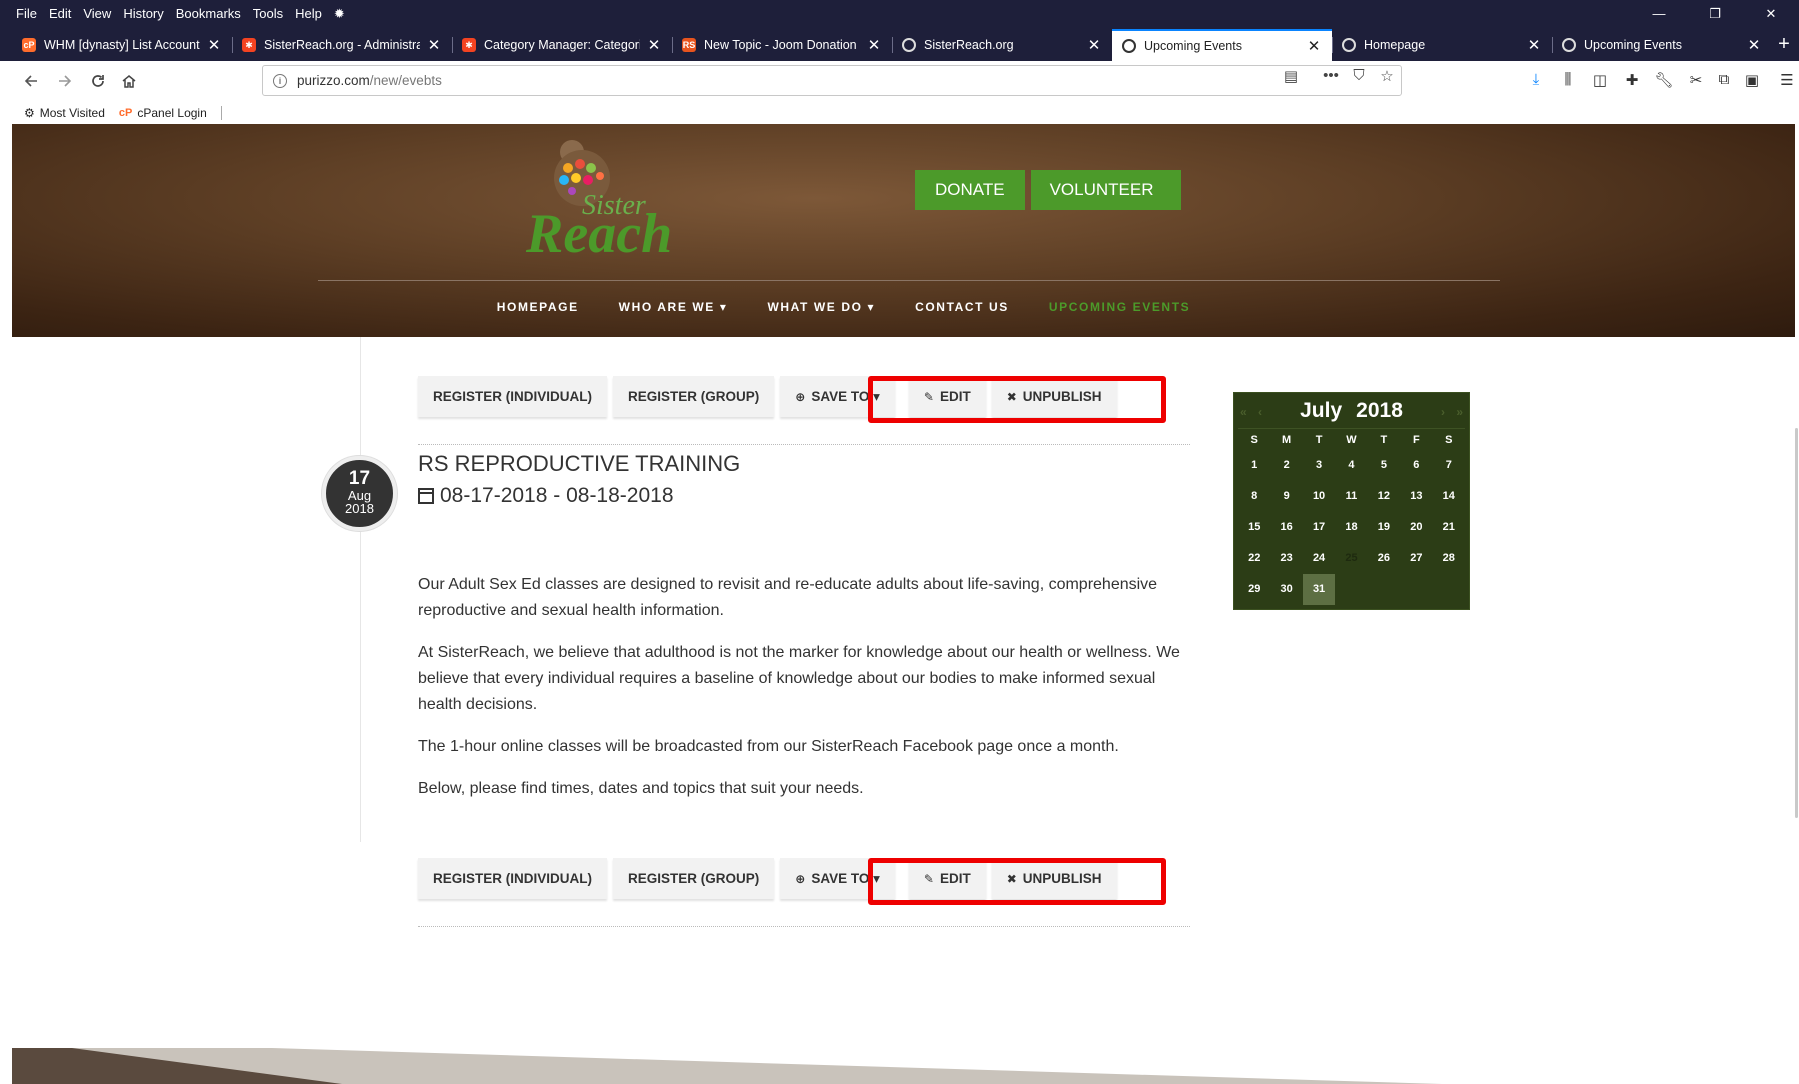 The image size is (1799, 1084). What do you see at coordinates (1536, 81) in the screenshot?
I see `downloads-icon: ⤓` at bounding box center [1536, 81].